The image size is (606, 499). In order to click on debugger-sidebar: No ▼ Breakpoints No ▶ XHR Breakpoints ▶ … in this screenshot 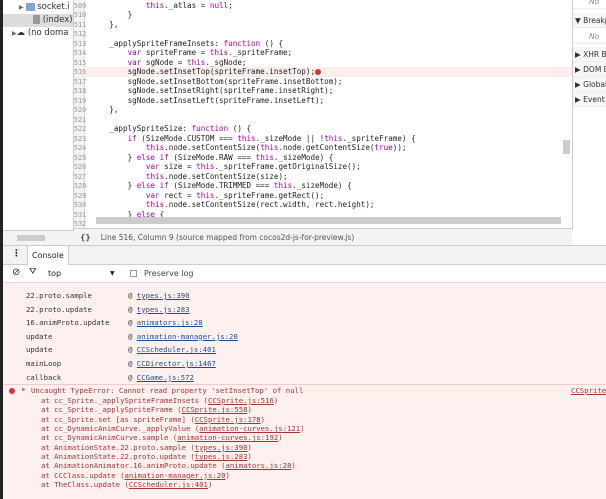, I will do `click(589, 115)`.